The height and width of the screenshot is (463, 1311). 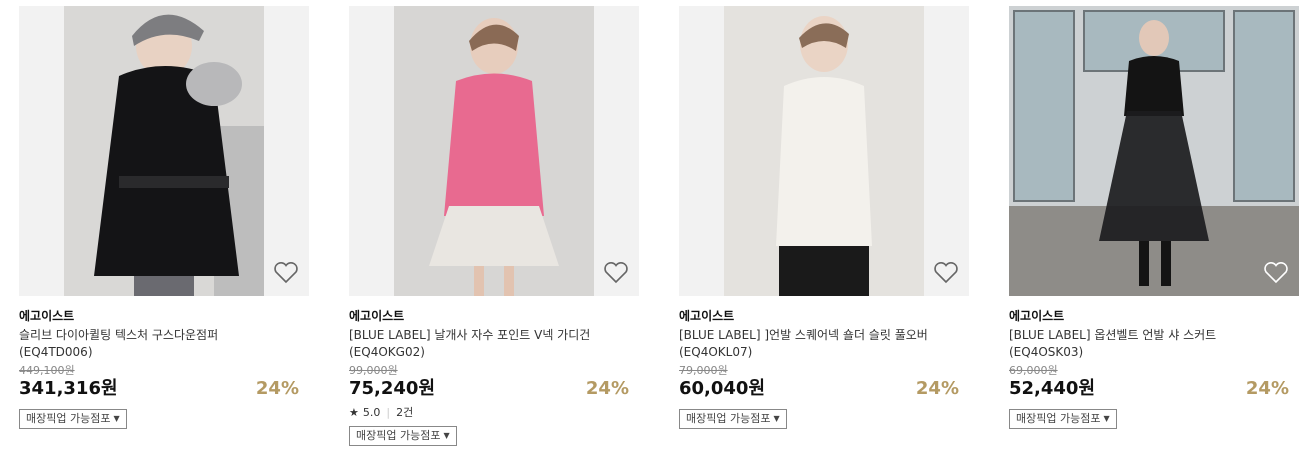 I want to click on sale-price: 75,240원, so click(x=392, y=388).